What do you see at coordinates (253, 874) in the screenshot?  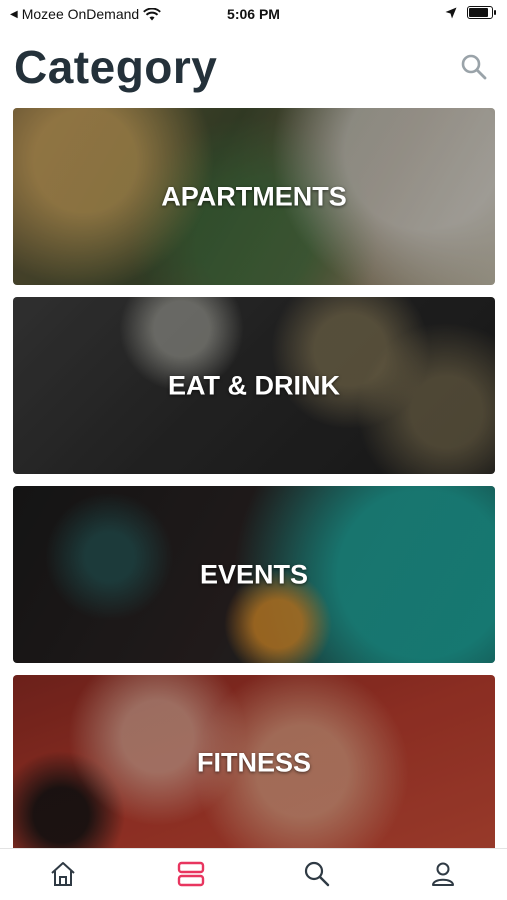 I see `tab-bar` at bounding box center [253, 874].